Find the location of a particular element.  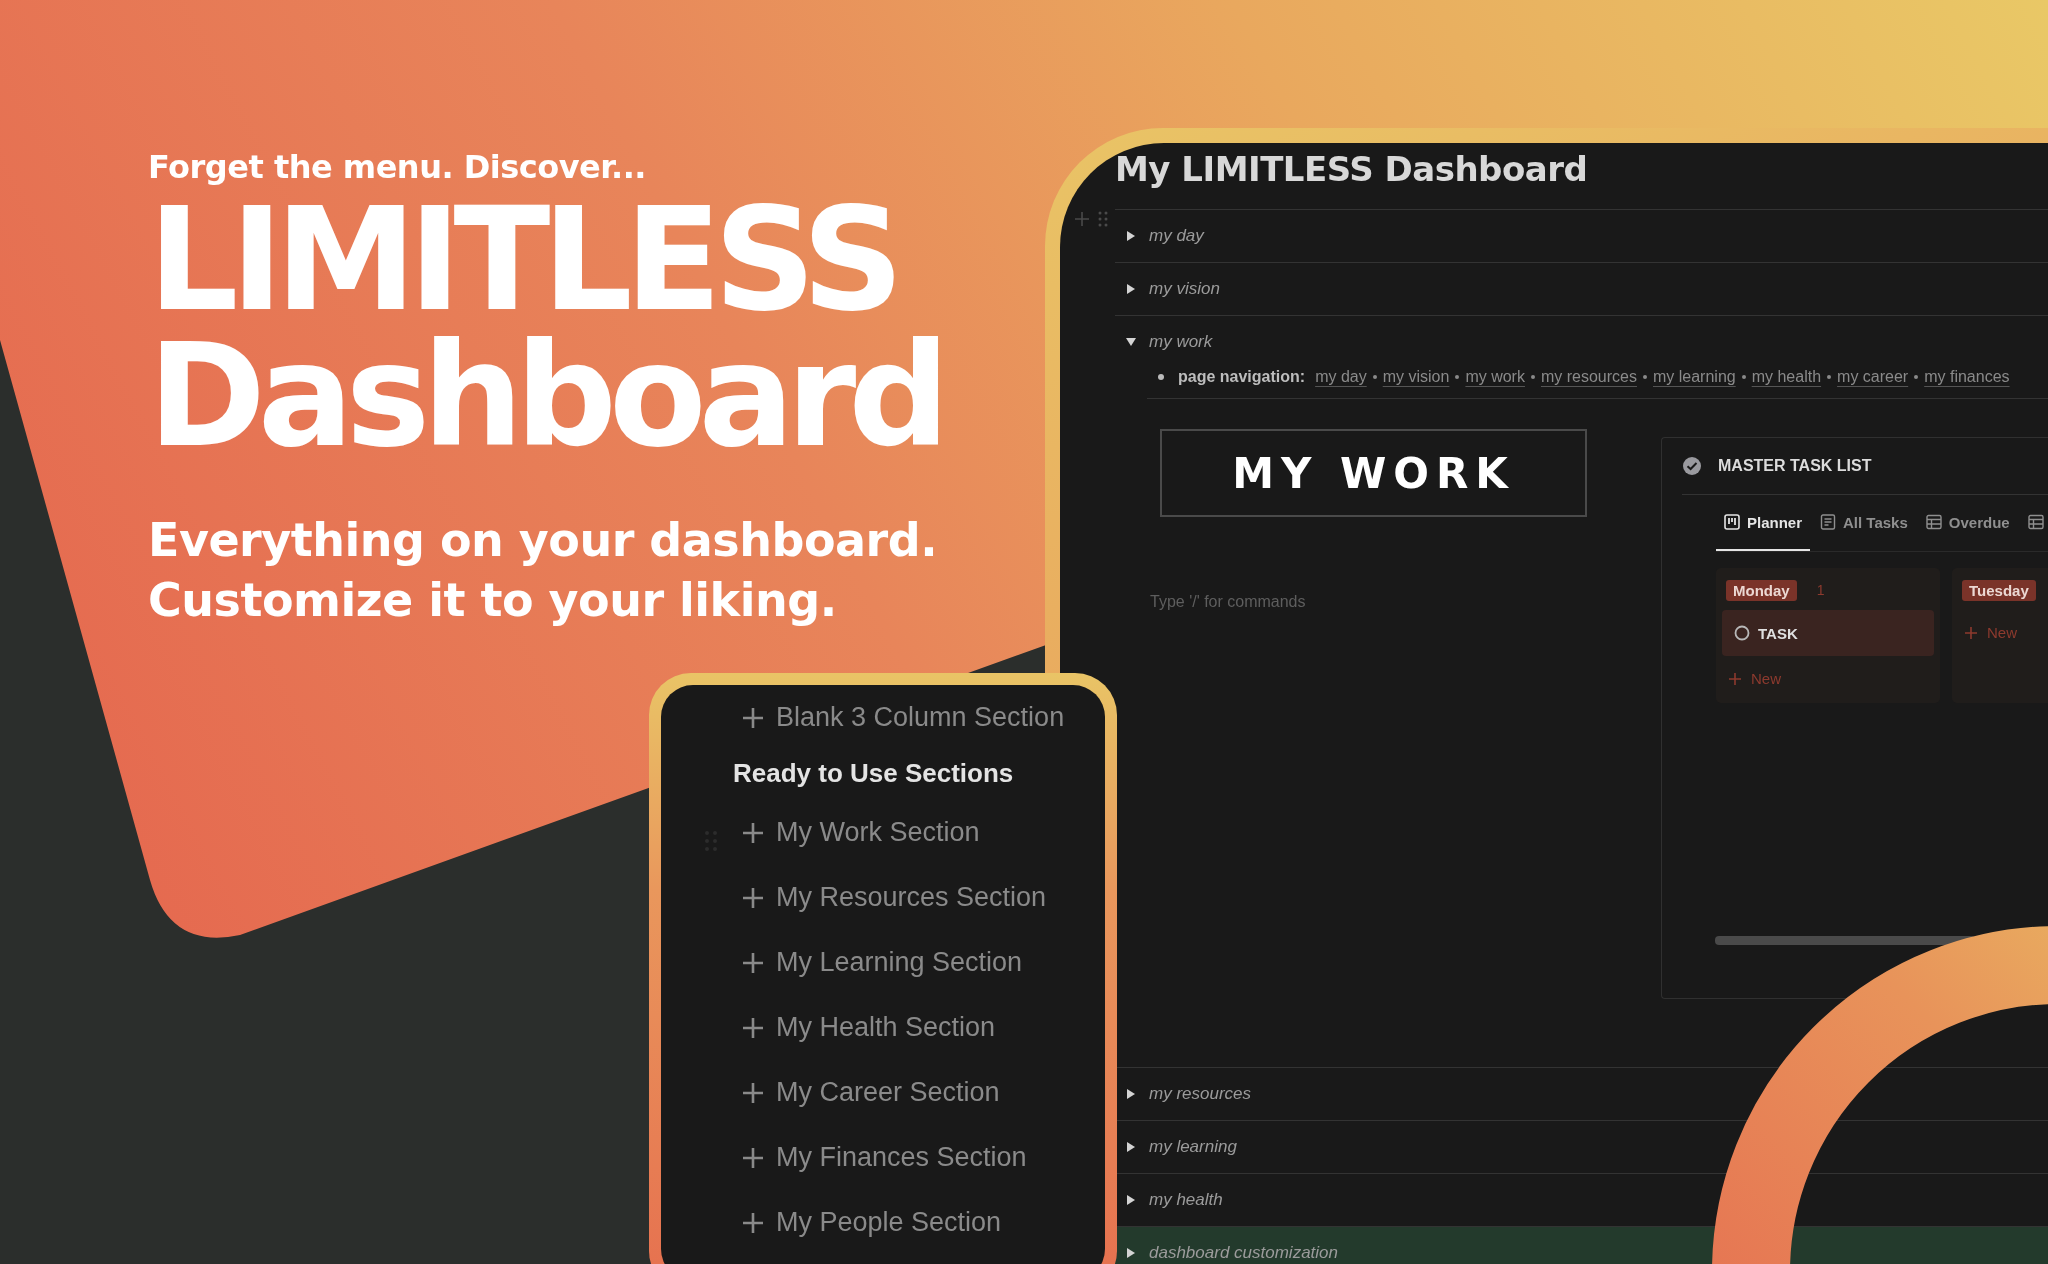

view-tab: Planner is located at coordinates (1763, 523).